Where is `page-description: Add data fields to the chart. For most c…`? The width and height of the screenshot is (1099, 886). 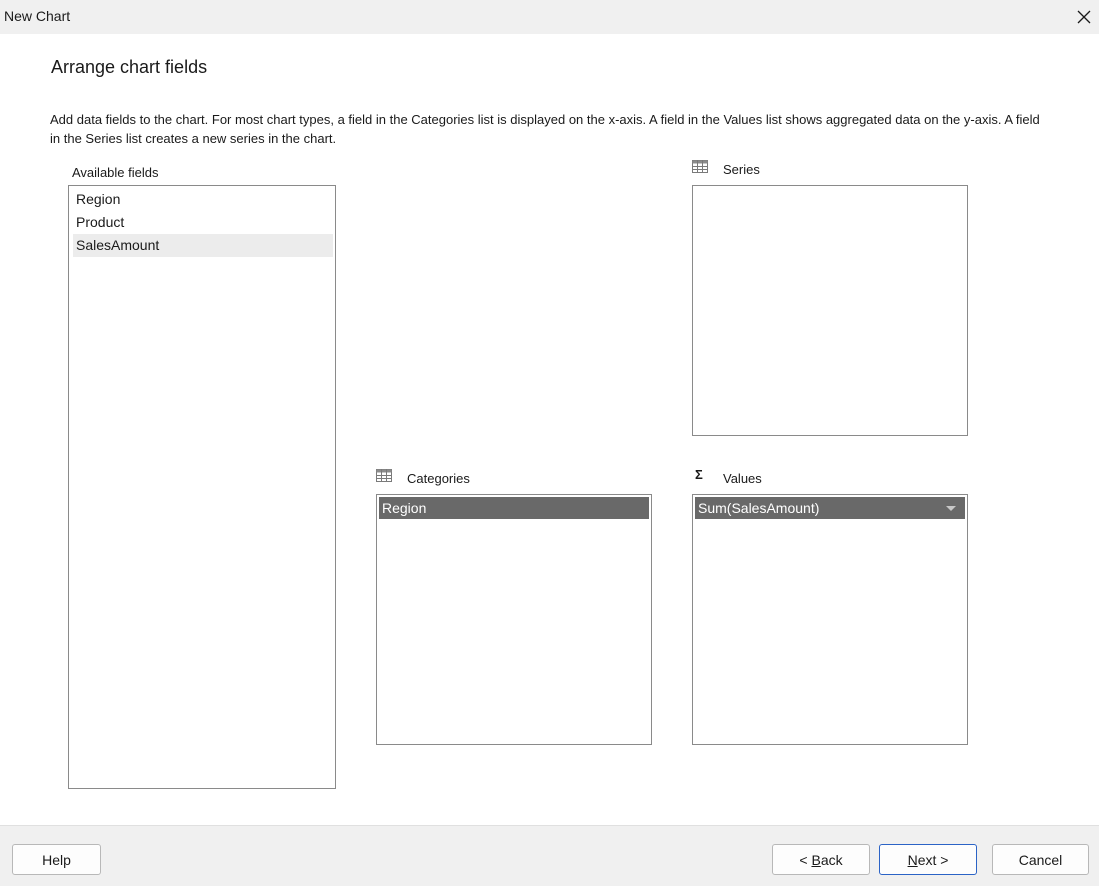
page-description: Add data fields to the chart. For most c… is located at coordinates (545, 129).